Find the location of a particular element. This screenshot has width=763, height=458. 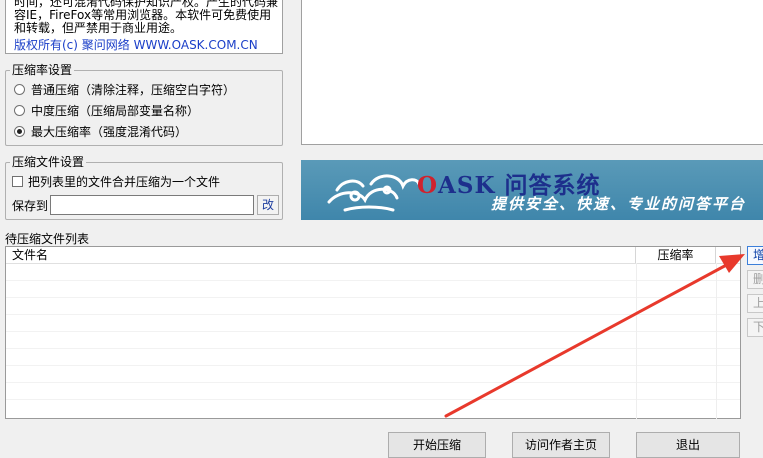

arrow-head-icon is located at coordinates (732, 263).